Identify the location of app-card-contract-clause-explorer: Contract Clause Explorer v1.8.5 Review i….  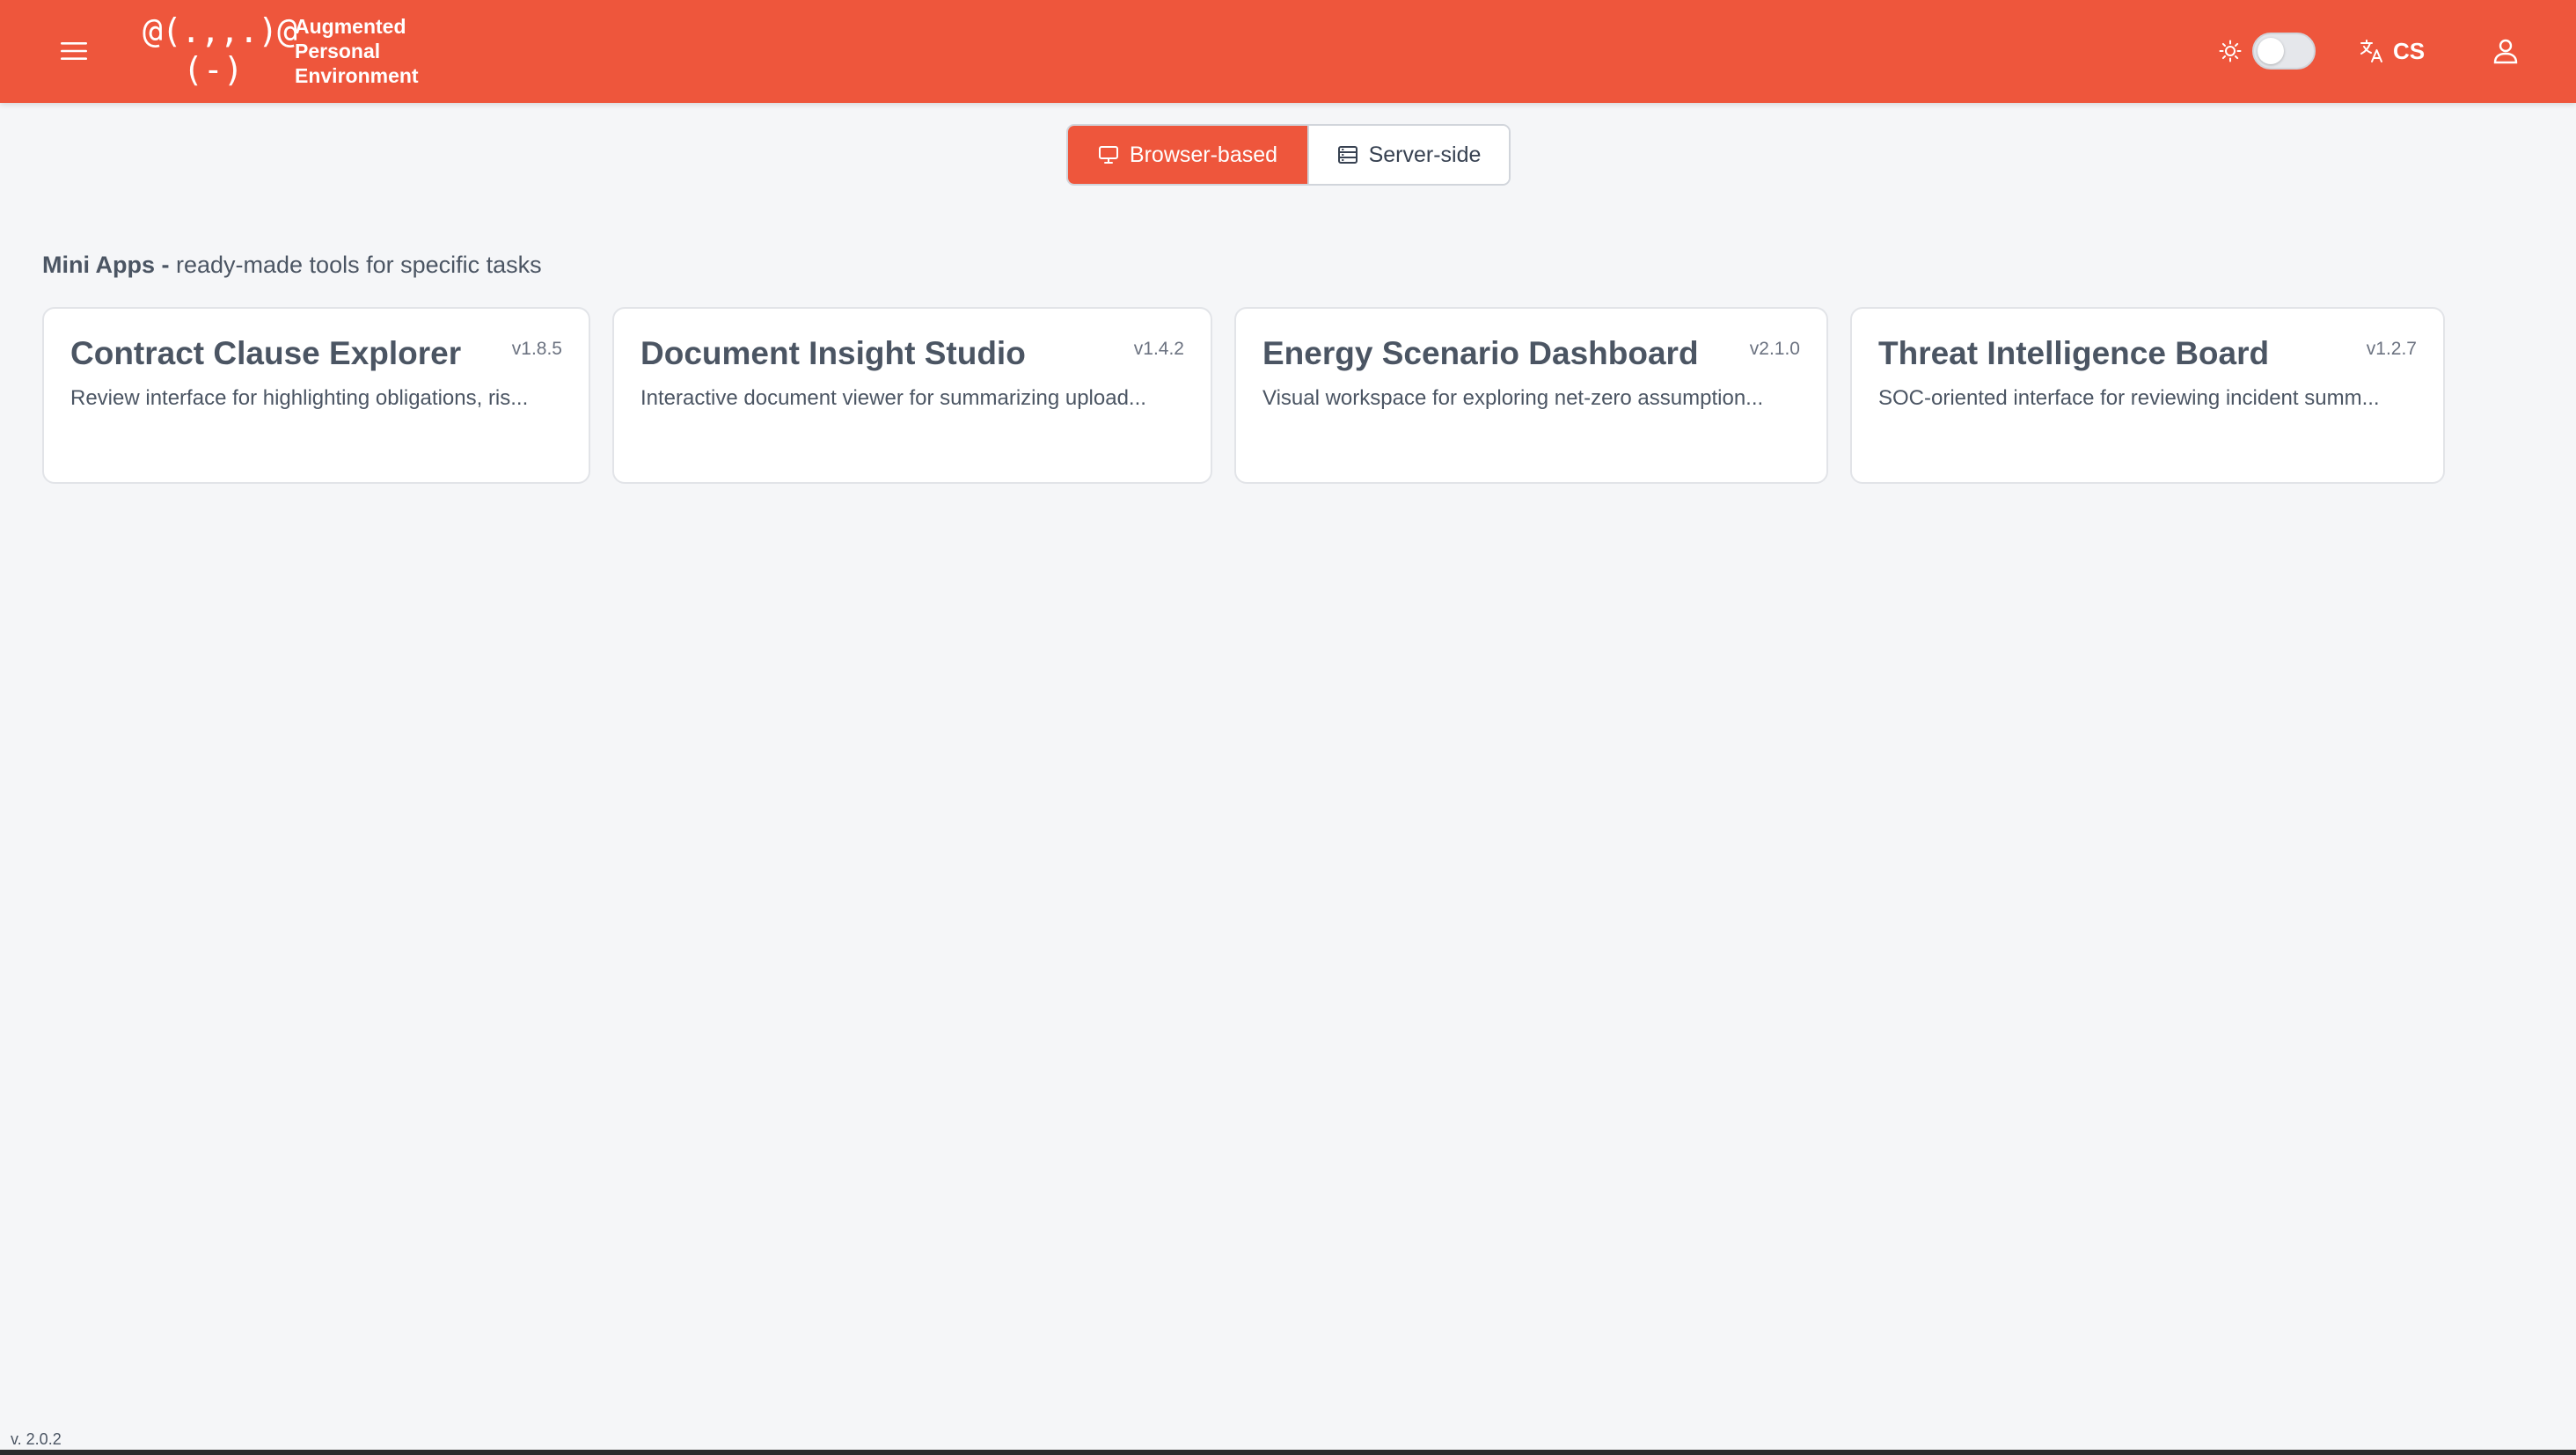
(316, 395).